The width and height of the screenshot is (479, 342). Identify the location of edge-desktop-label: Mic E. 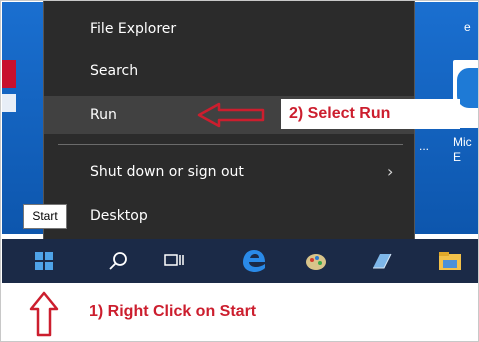
(462, 149).